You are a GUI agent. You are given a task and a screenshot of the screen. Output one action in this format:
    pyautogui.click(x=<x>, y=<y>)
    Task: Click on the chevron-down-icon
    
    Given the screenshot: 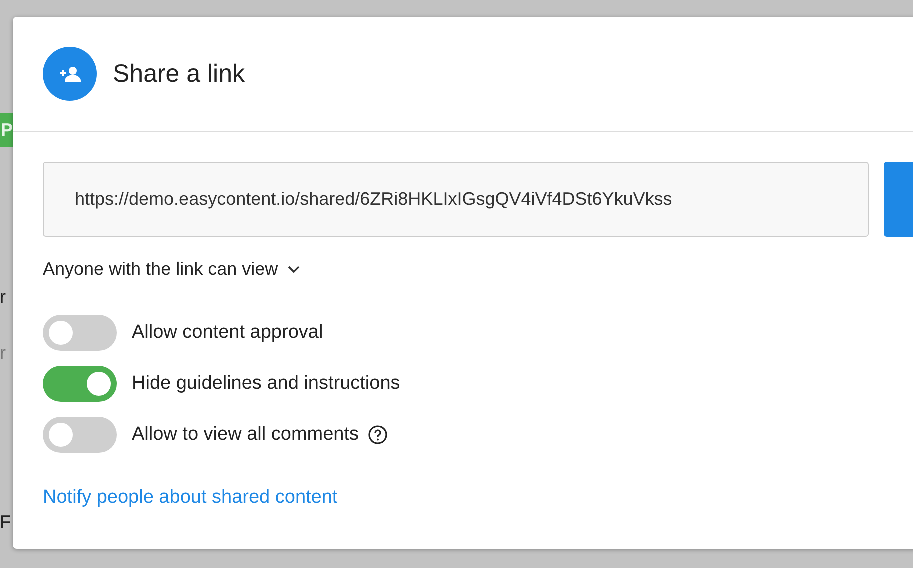 What is the action you would take?
    pyautogui.click(x=294, y=270)
    